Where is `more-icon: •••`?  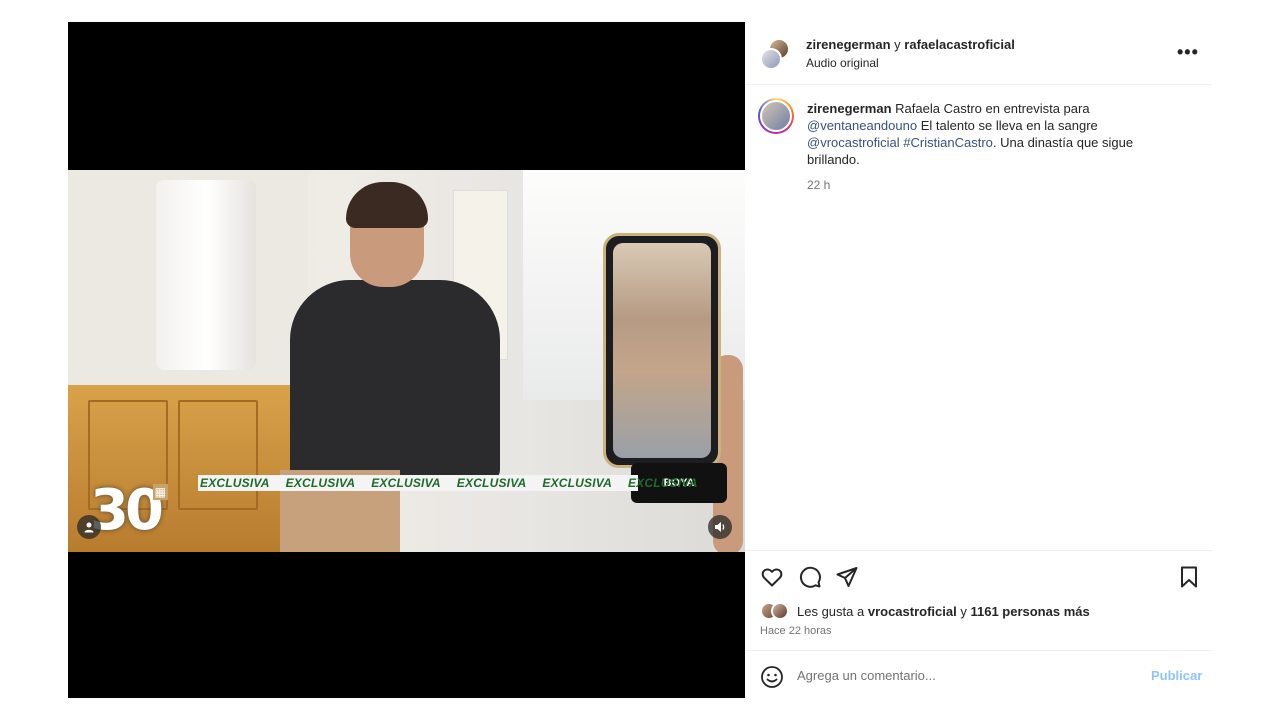
more-icon: ••• is located at coordinates (1188, 52).